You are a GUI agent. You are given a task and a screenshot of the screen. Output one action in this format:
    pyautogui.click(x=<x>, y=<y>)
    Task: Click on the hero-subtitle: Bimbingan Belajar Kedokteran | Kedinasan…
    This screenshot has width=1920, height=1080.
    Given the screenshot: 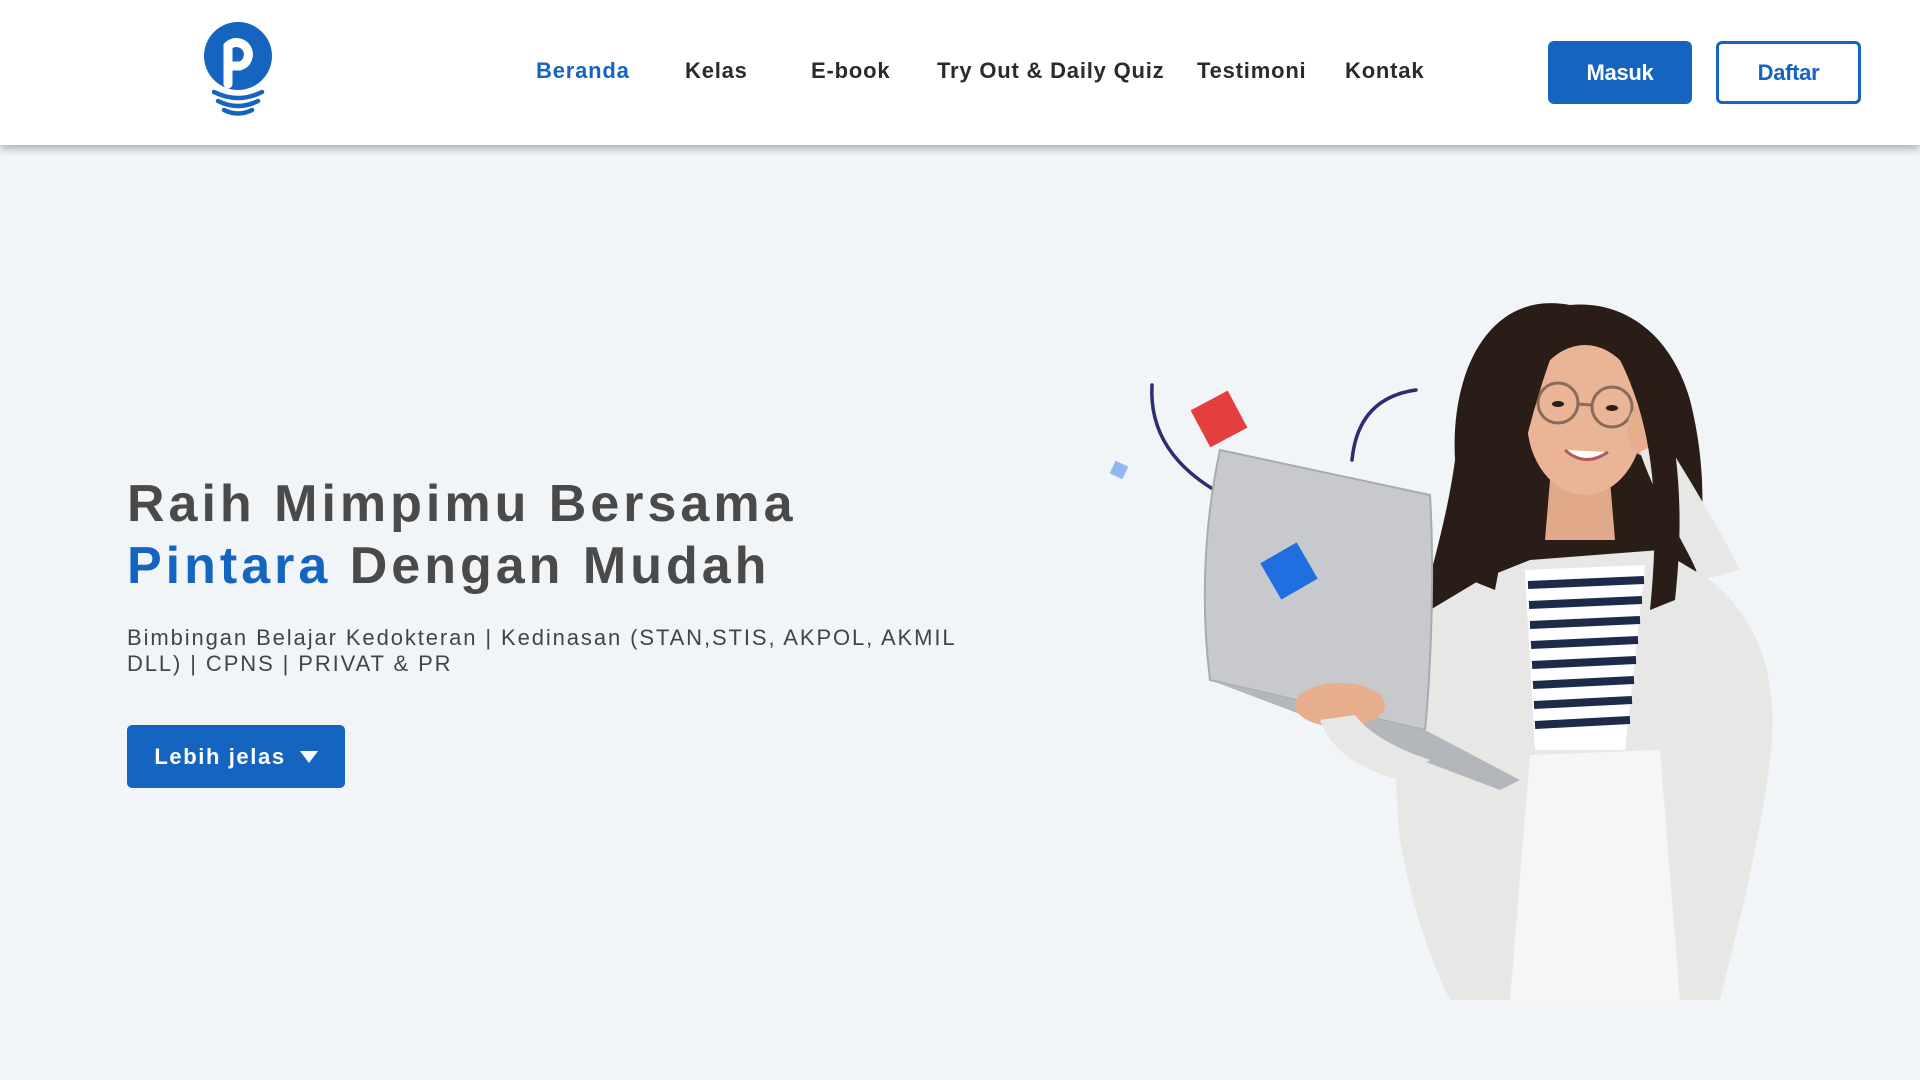 What is the action you would take?
    pyautogui.click(x=541, y=650)
    